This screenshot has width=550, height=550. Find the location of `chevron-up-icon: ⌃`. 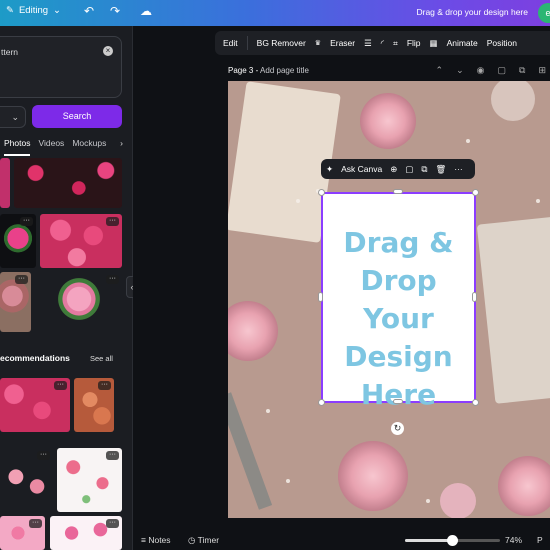

chevron-up-icon: ⌃ is located at coordinates (440, 70).